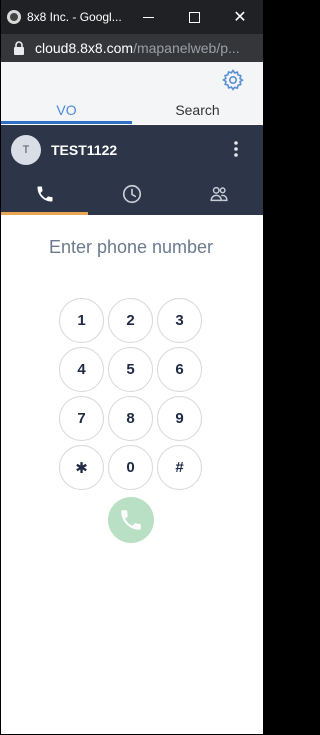  Describe the element at coordinates (179, 369) in the screenshot. I see `key-6: 6` at that location.